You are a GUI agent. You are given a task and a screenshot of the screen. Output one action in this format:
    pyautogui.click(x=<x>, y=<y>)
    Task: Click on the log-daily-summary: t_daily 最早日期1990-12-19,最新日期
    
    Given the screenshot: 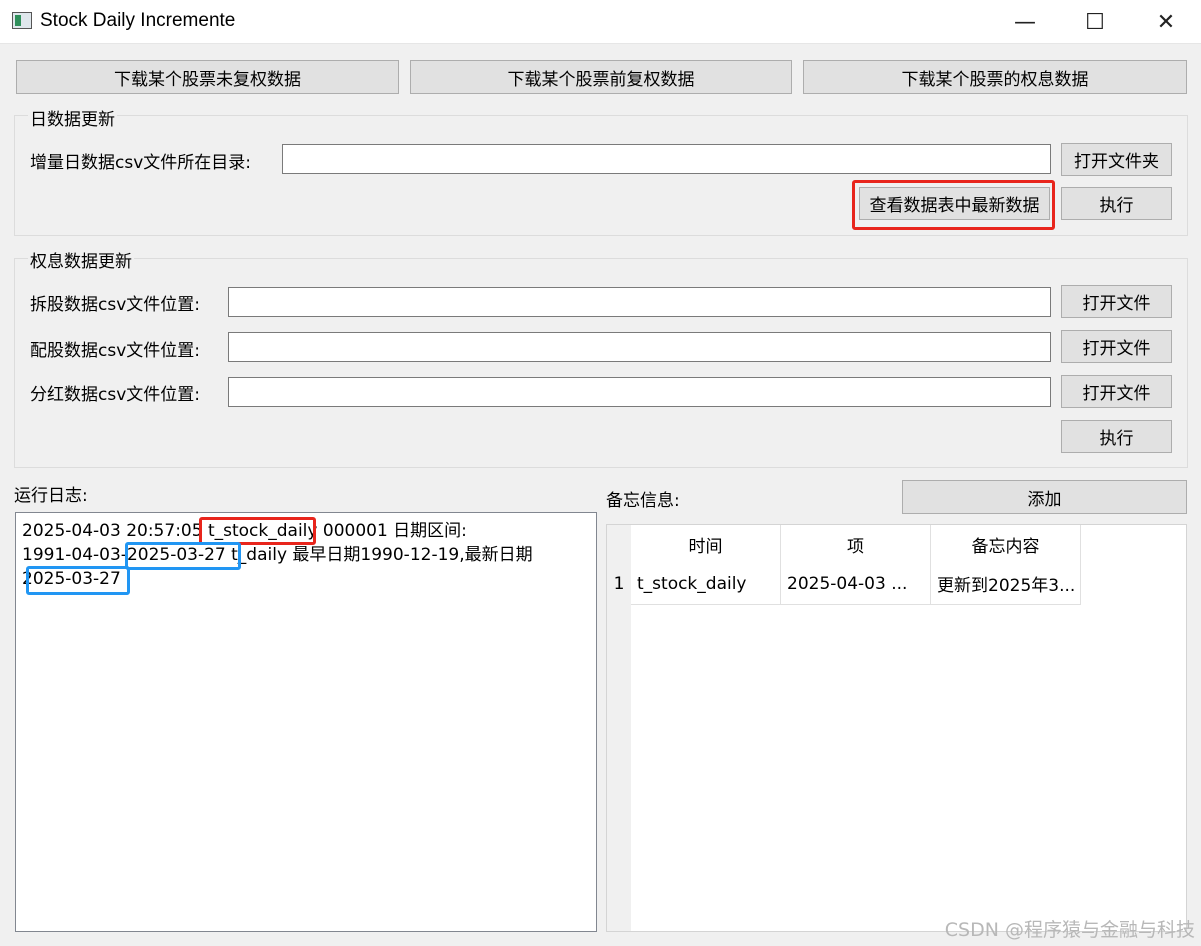 What is the action you would take?
    pyautogui.click(x=379, y=555)
    